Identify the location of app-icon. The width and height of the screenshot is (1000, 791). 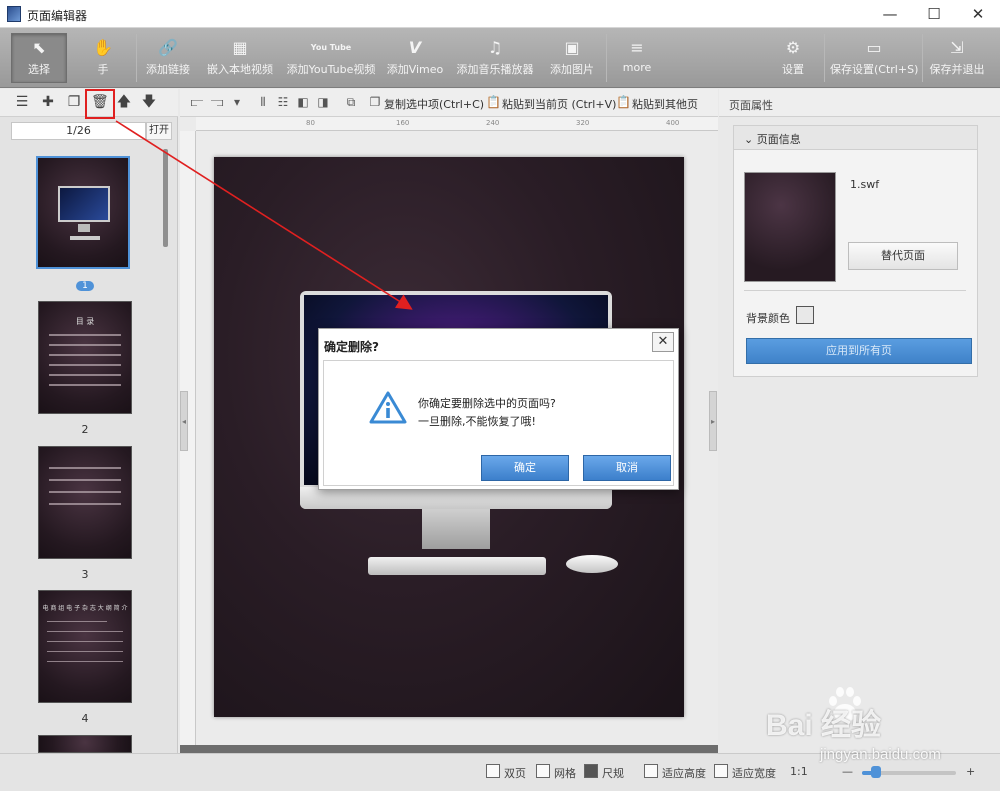
(14, 14).